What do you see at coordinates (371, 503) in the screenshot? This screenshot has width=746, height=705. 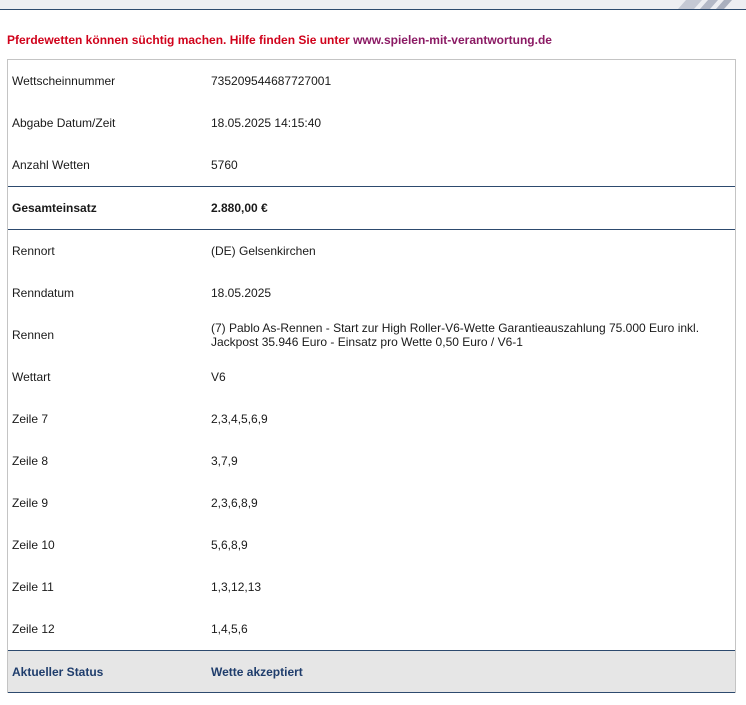 I see `ticket-row: Zeile 9 2,3,6,8,9` at bounding box center [371, 503].